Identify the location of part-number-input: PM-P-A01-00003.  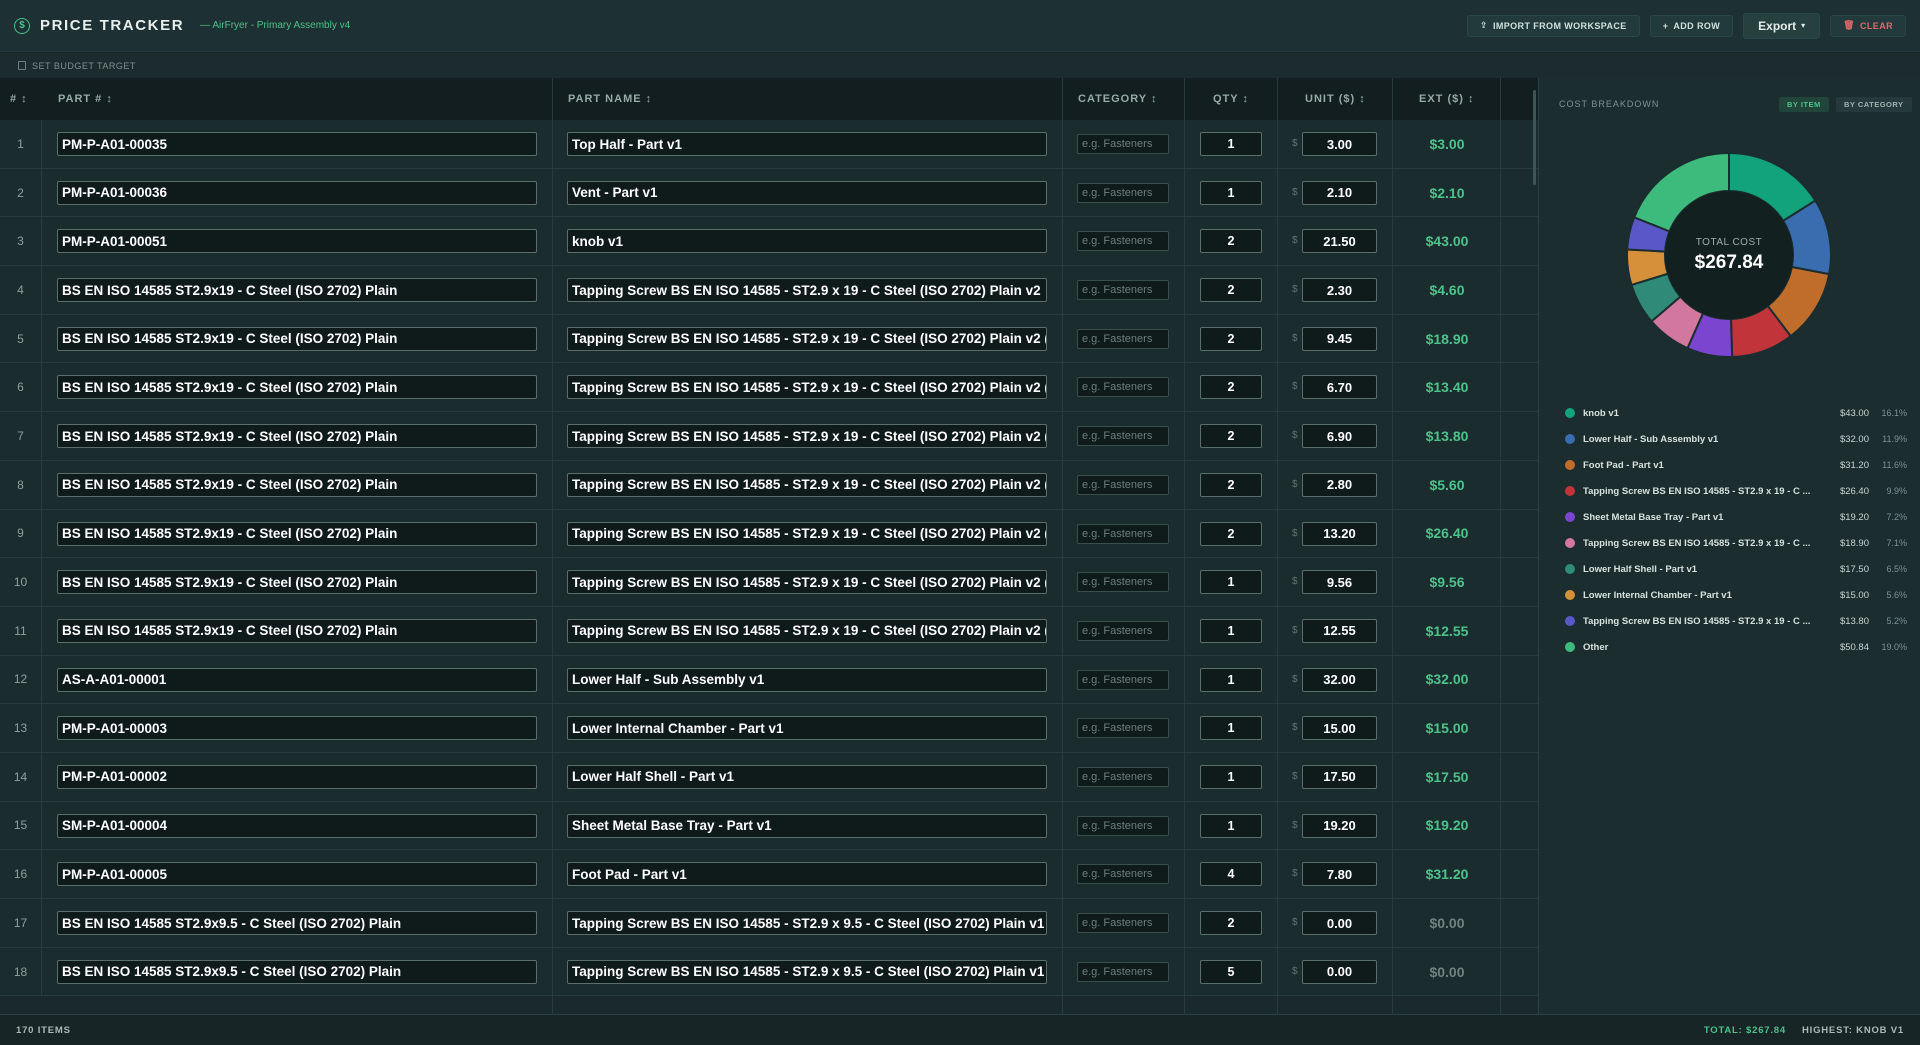
(297, 728).